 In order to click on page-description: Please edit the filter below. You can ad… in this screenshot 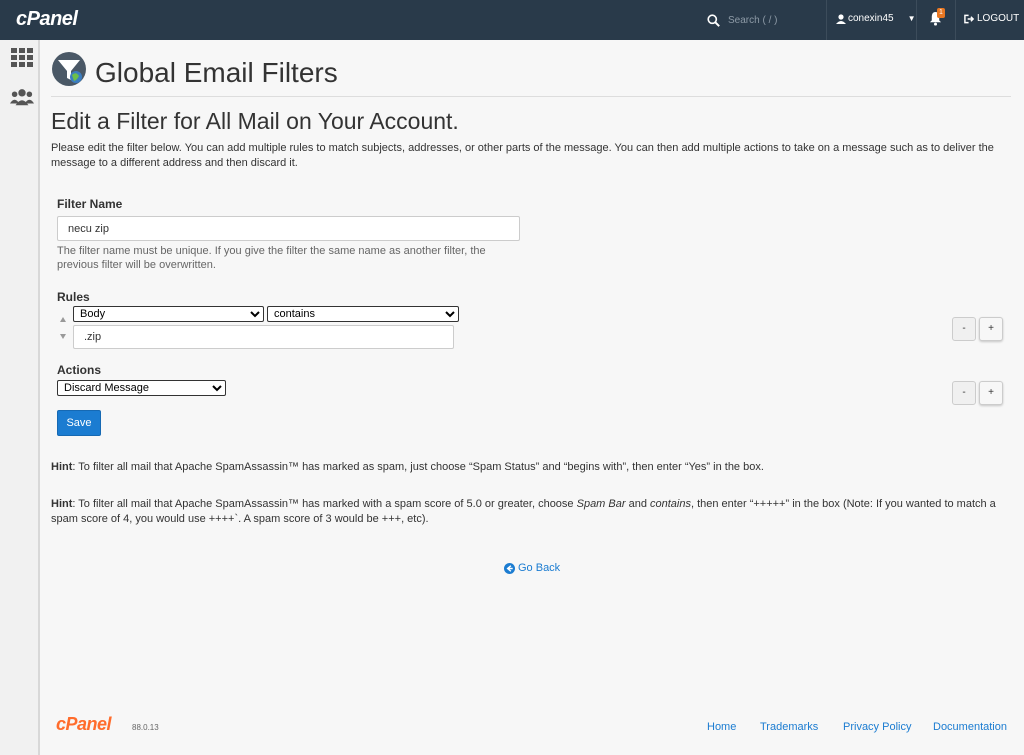, I will do `click(522, 155)`.